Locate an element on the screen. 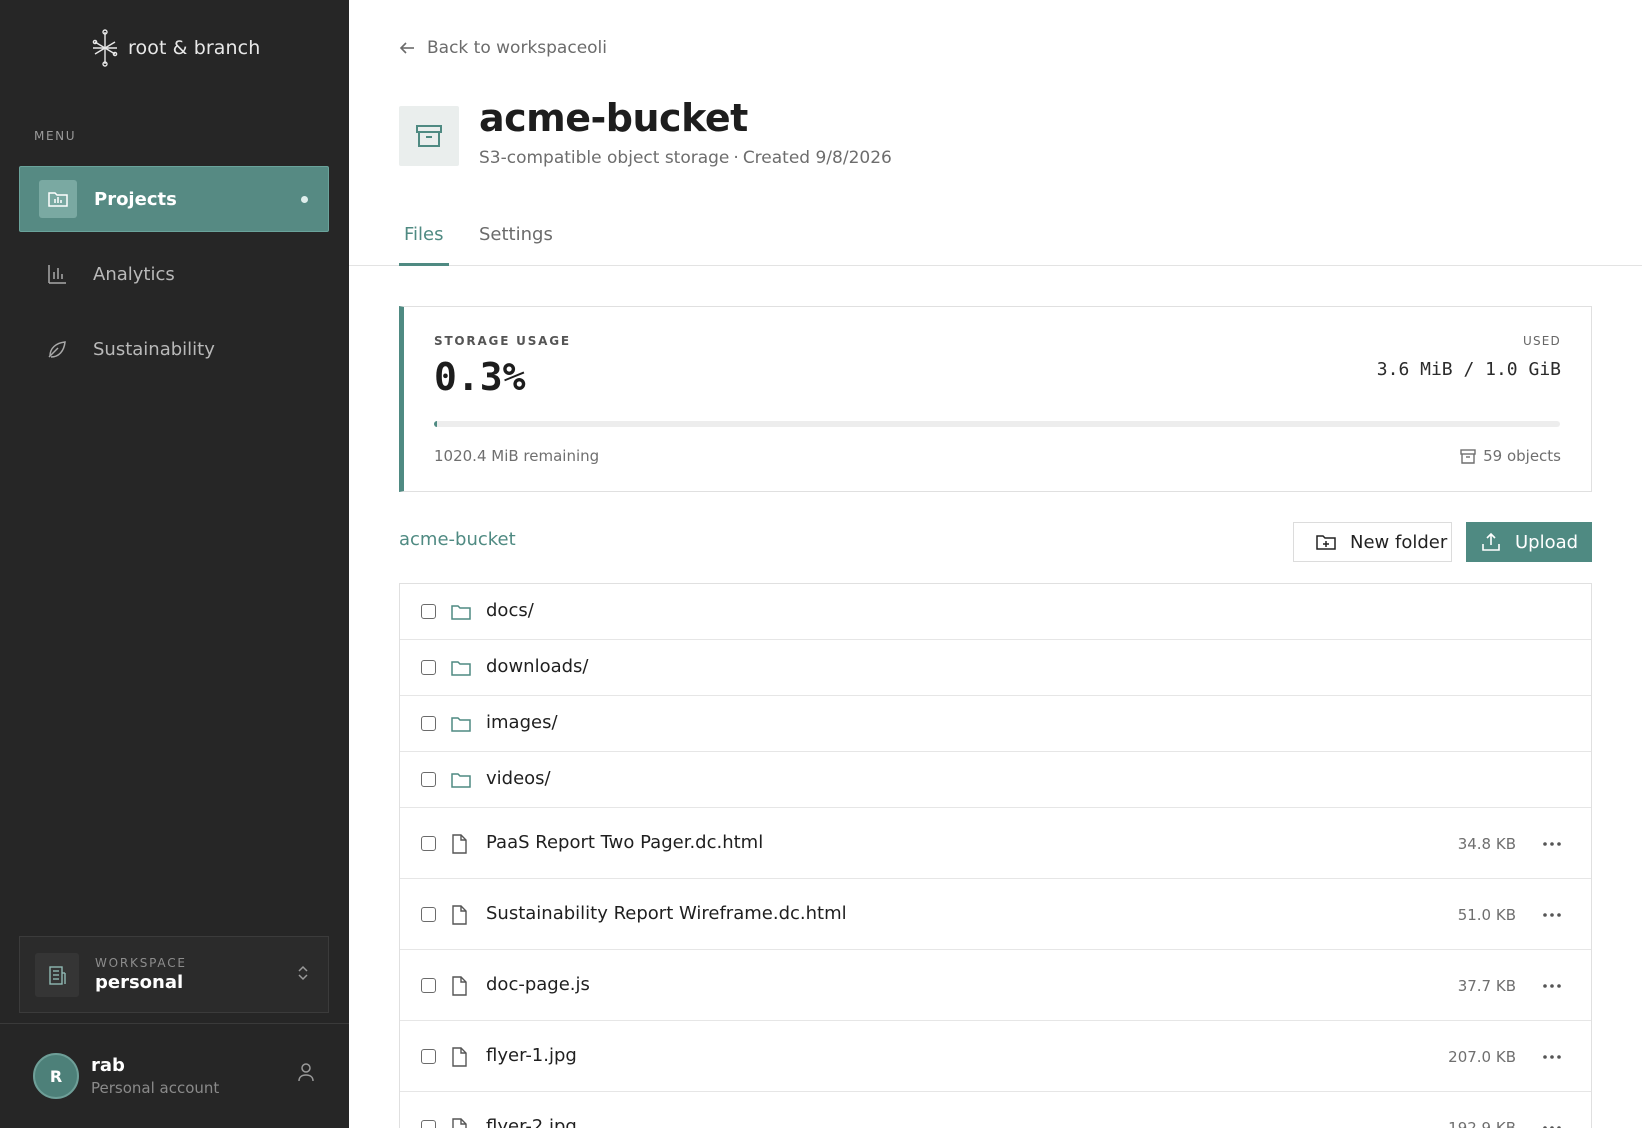  object-count-text: 59 objects is located at coordinates (1522, 456).